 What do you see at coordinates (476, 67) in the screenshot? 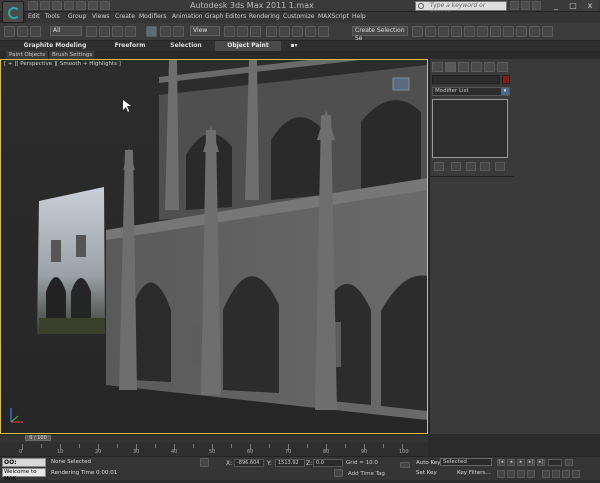
I see `motion-tab-icon` at bounding box center [476, 67].